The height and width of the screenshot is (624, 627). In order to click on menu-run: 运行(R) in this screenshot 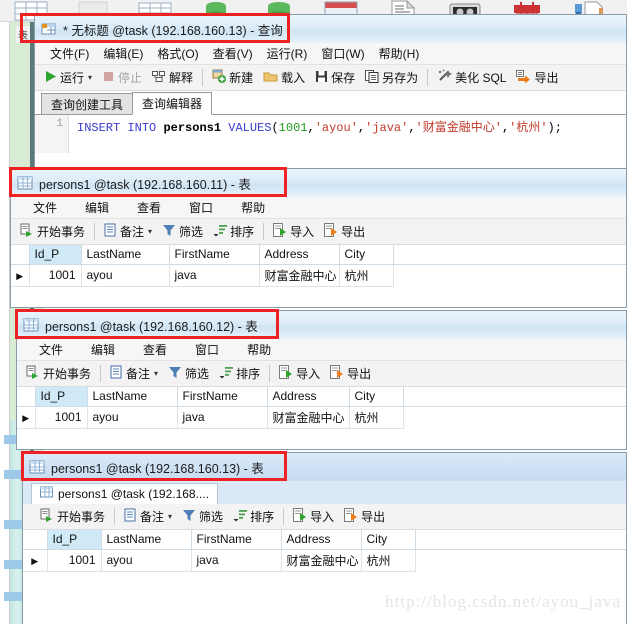, I will do `click(287, 53)`.